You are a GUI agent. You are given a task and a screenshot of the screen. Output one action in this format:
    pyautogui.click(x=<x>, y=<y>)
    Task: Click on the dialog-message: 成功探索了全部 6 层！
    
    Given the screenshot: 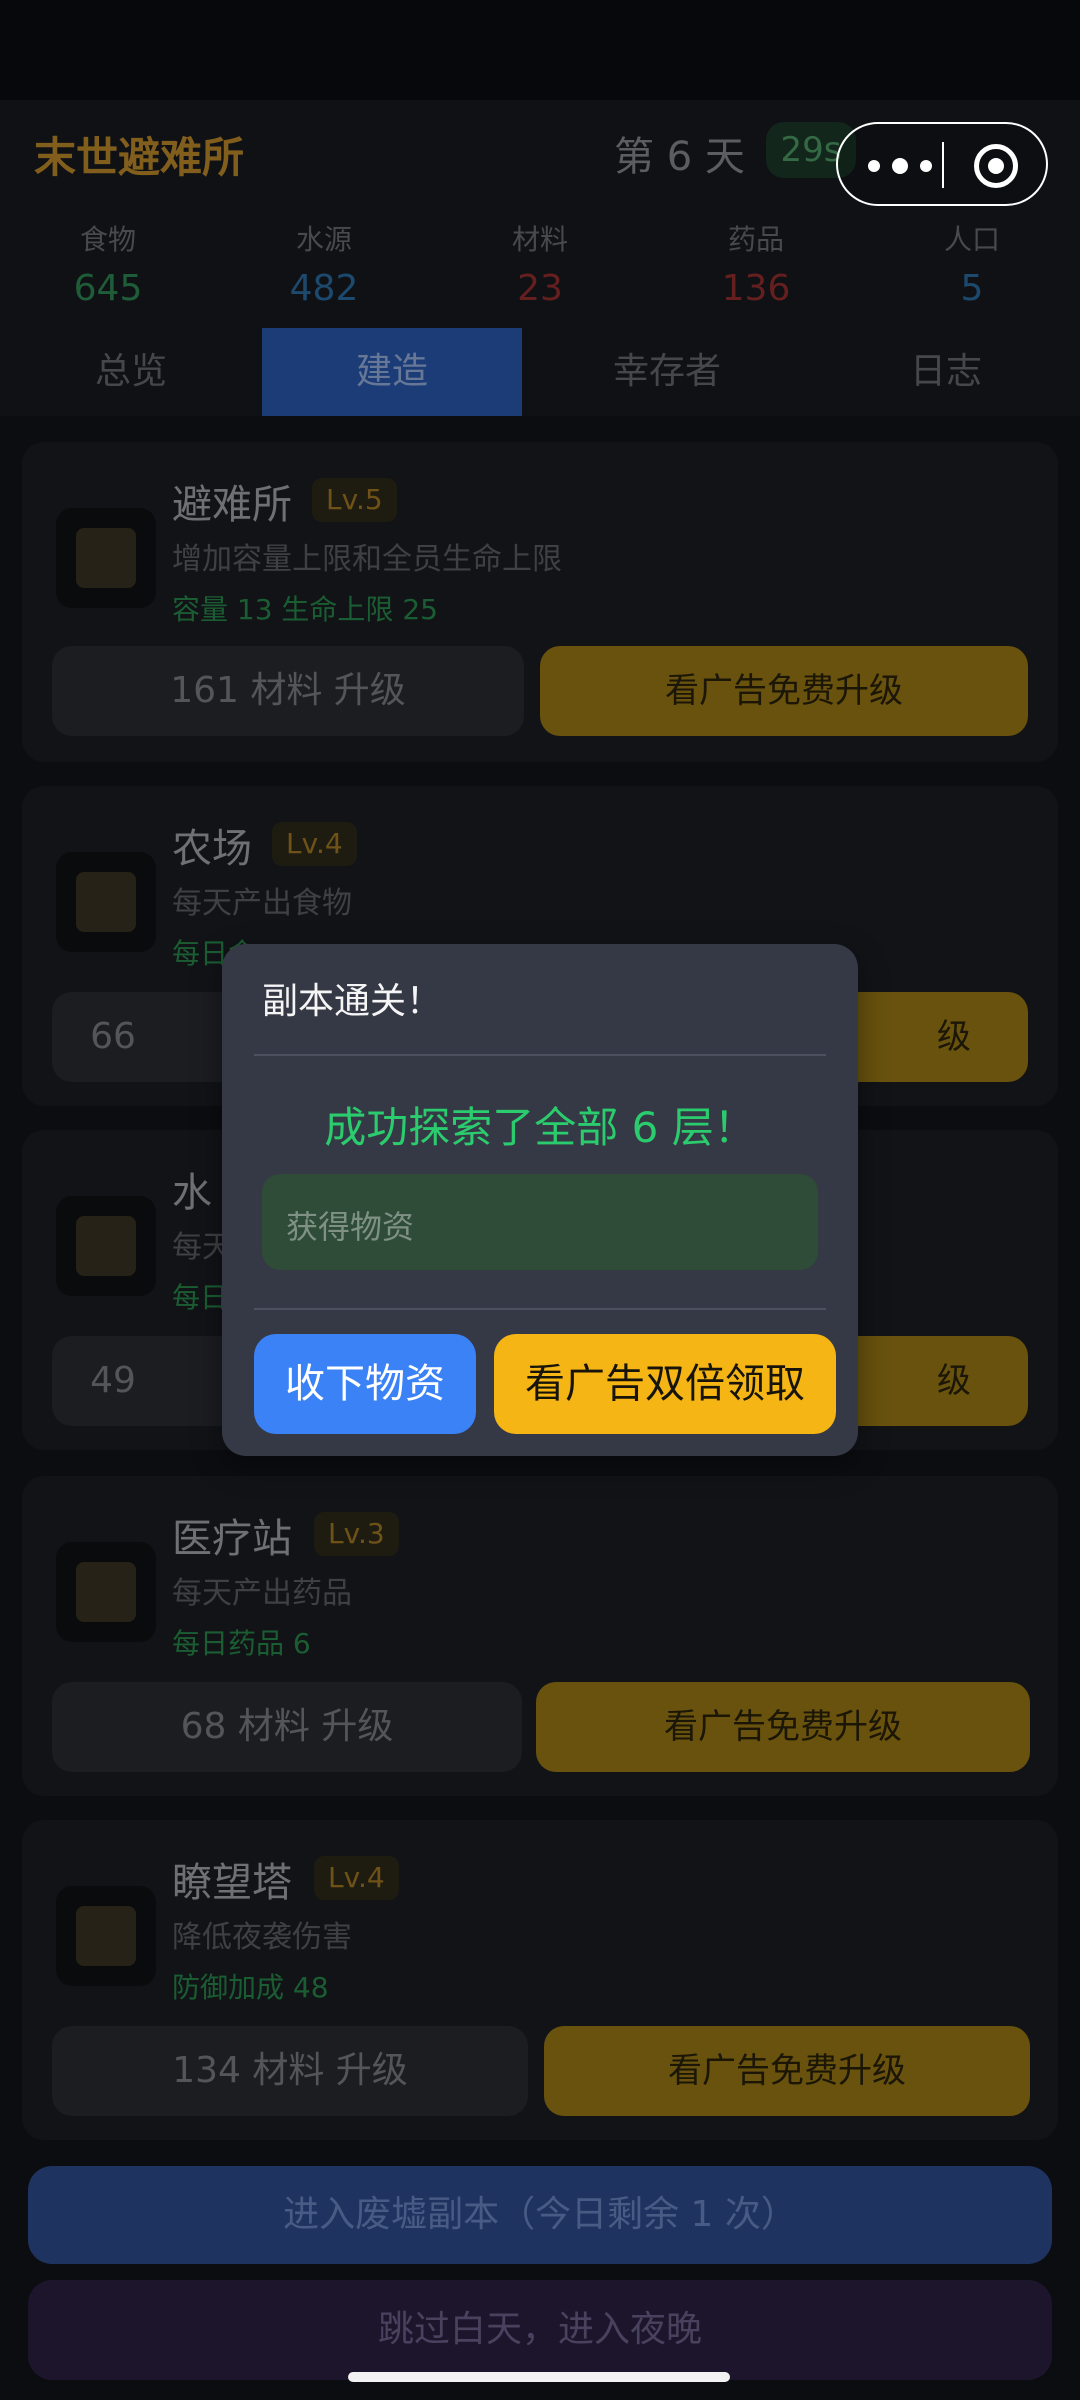 What is the action you would take?
    pyautogui.click(x=540, y=1127)
    